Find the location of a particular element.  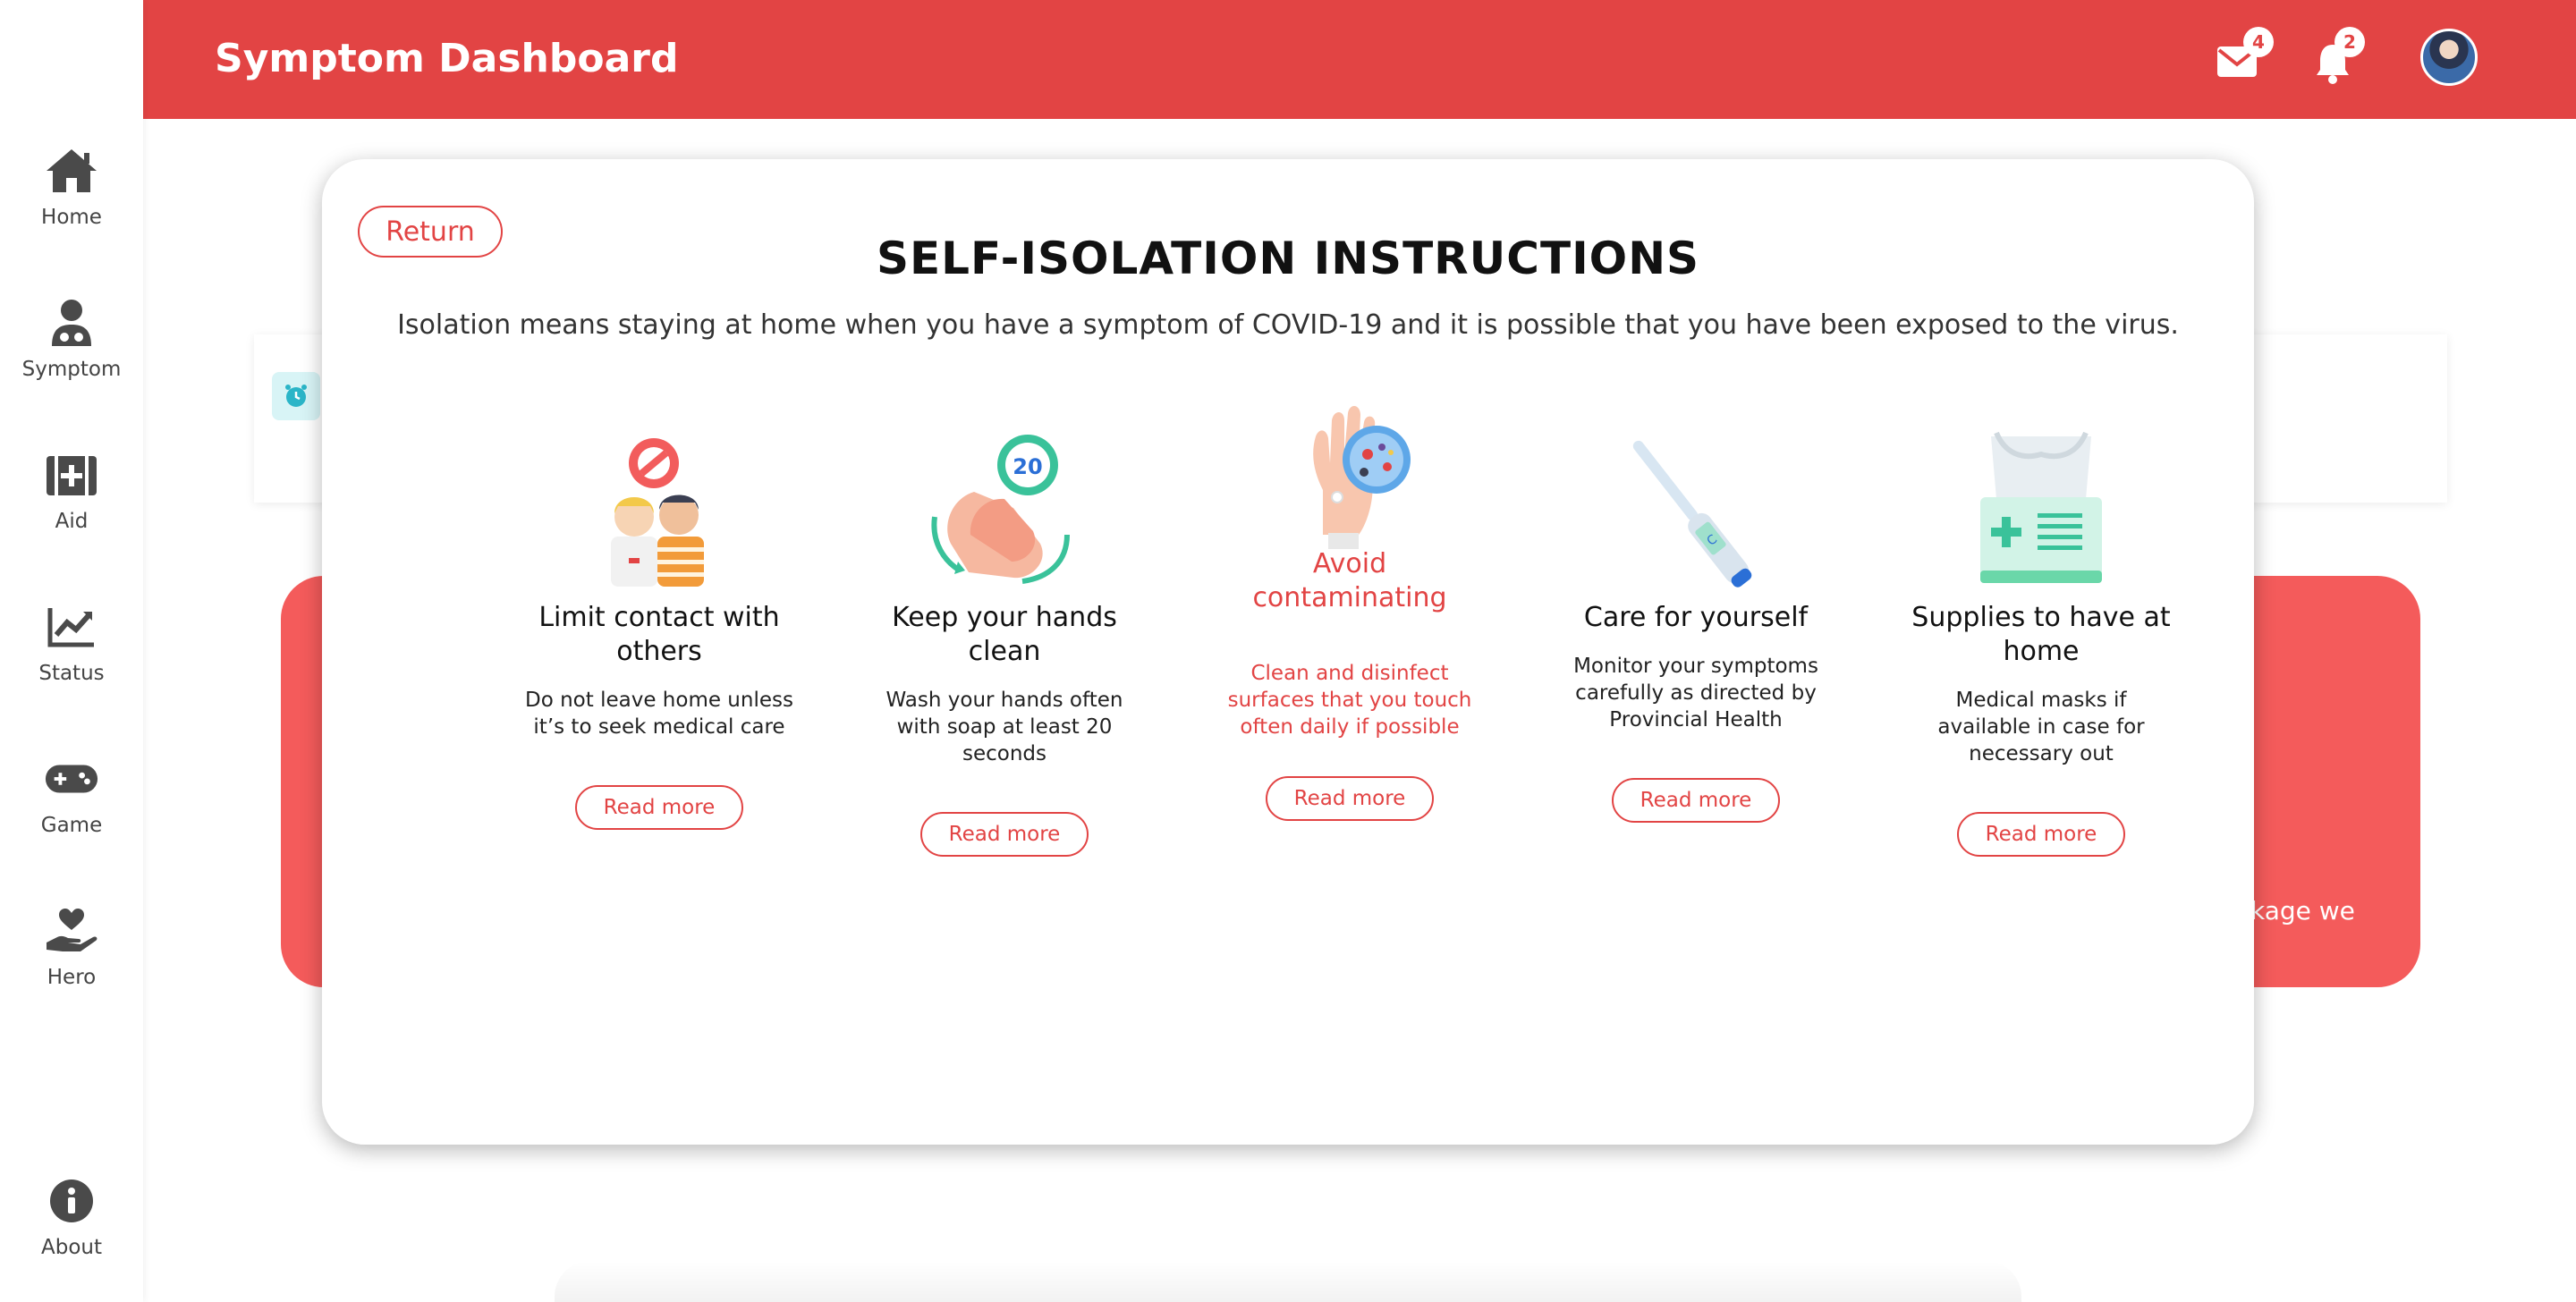

mail-button: 4 is located at coordinates (2243, 58).